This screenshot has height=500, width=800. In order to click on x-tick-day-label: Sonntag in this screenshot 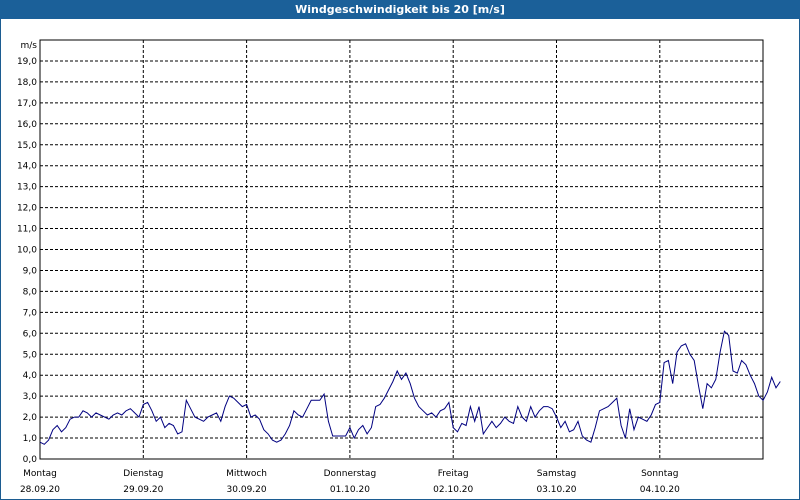, I will do `click(659, 474)`.